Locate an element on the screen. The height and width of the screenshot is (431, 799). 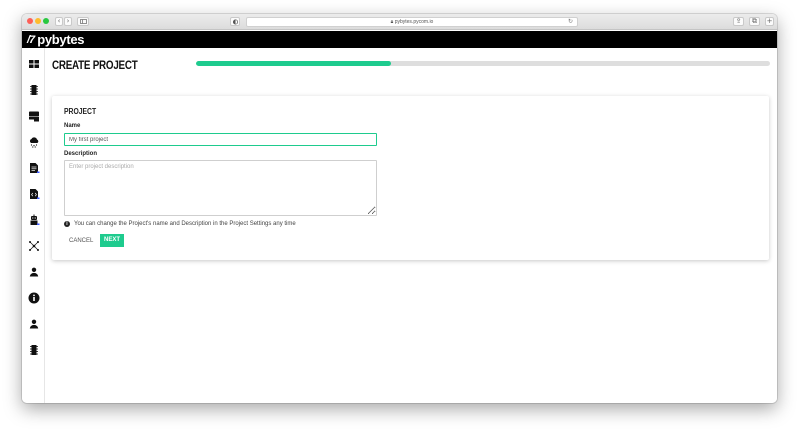
reload-icon: ↻ is located at coordinates (570, 22).